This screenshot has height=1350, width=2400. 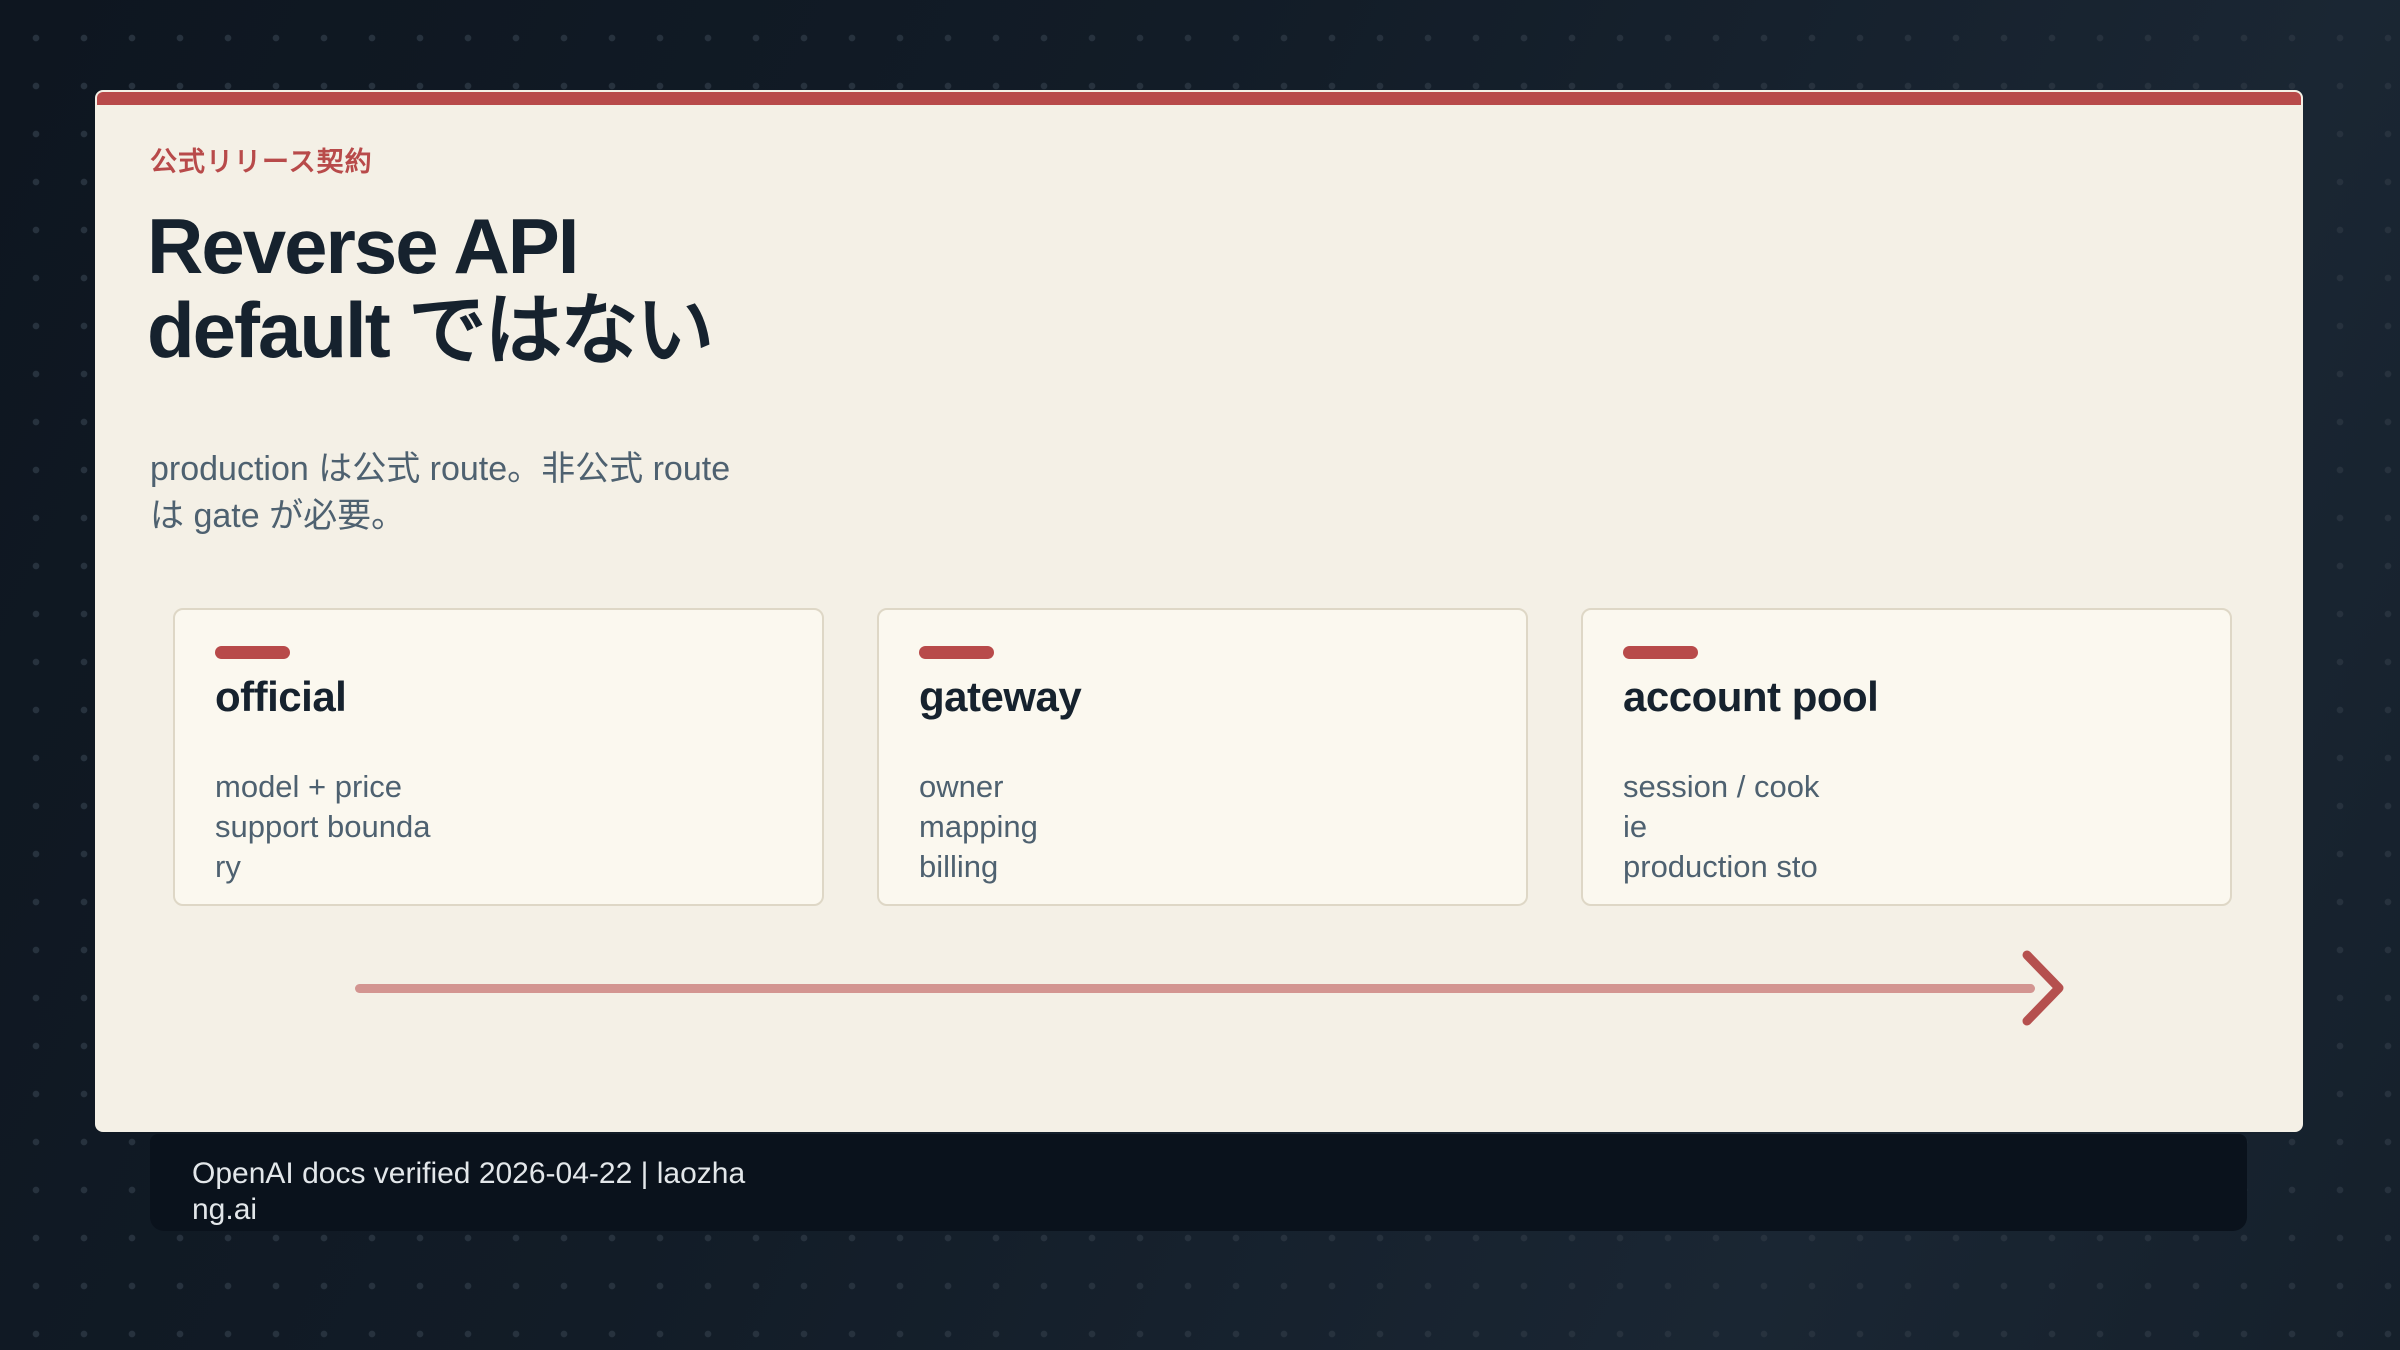 I want to click on arrow-right-icon, so click(x=2043, y=988).